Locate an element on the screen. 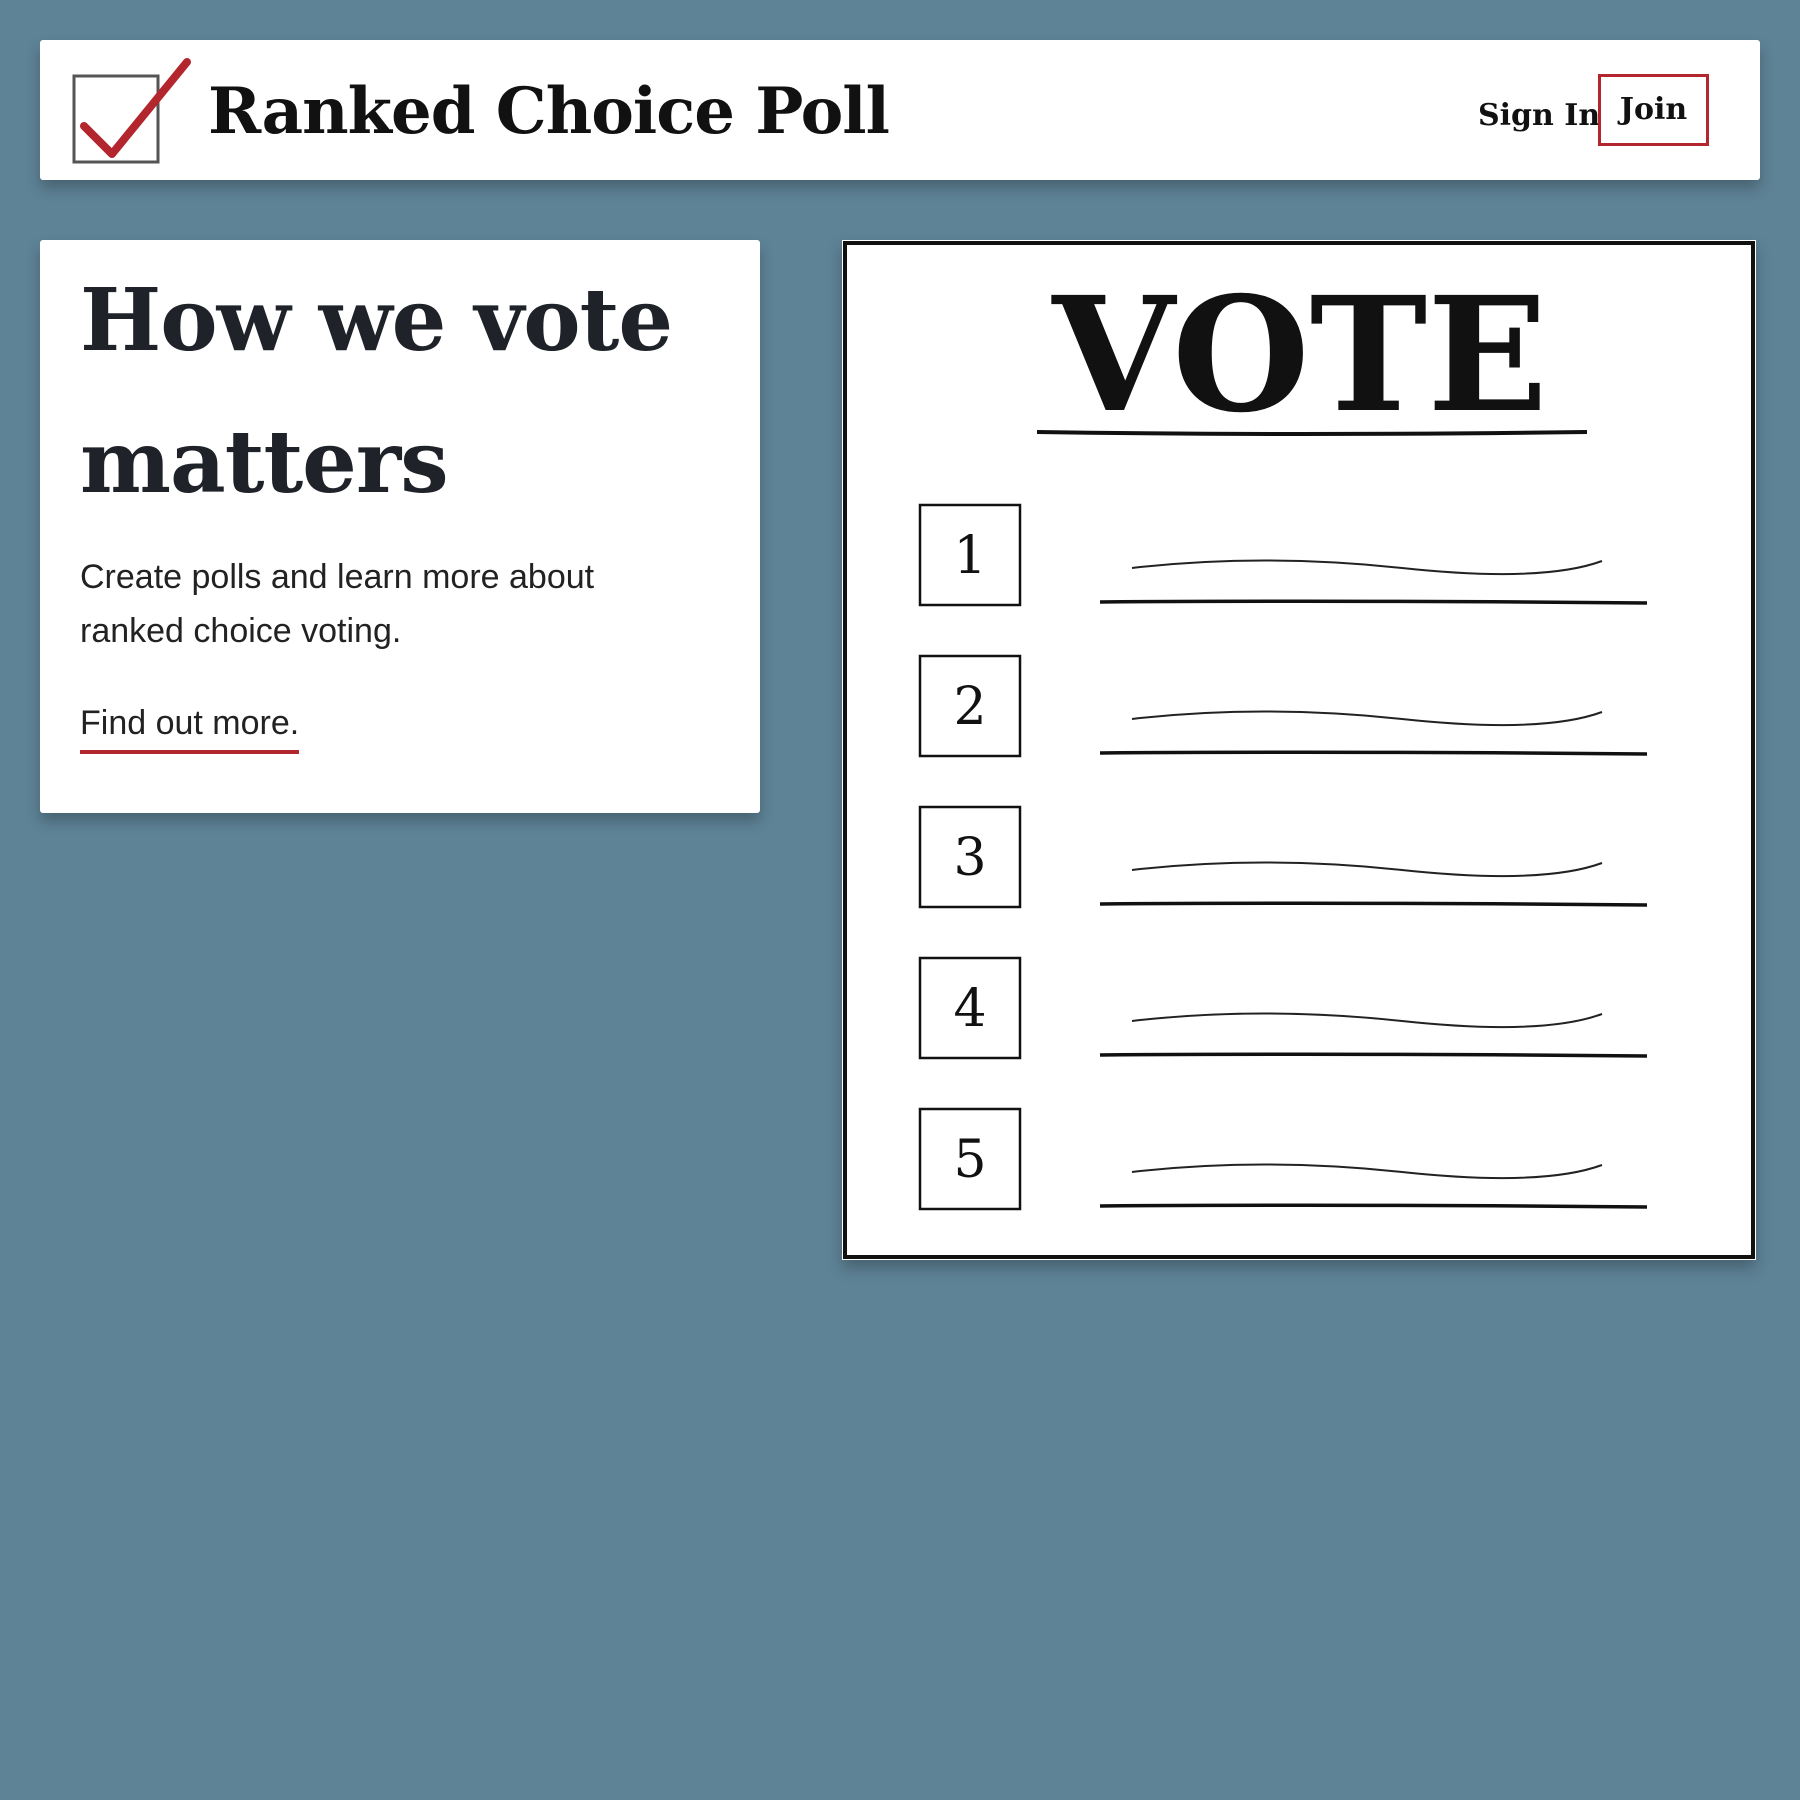 The image size is (1800, 1800). rank-number: 3 is located at coordinates (969, 858).